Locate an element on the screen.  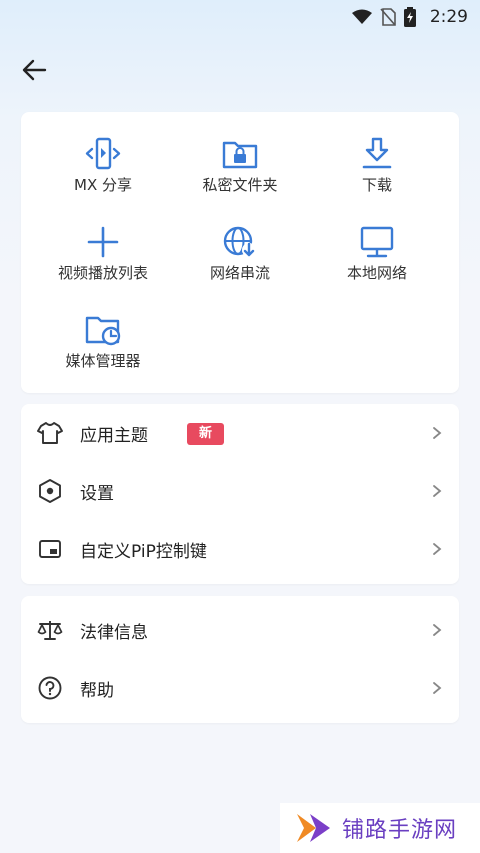
pip-icon is located at coordinates (50, 549).